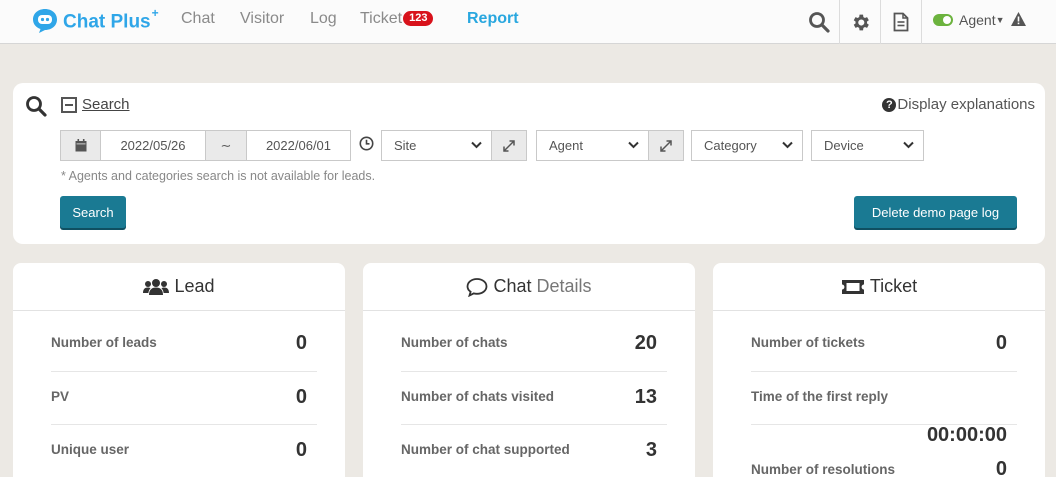  I want to click on nav-log: Log, so click(323, 19).